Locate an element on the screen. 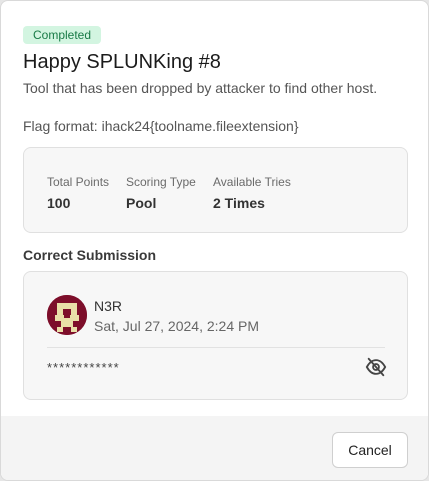 The height and width of the screenshot is (481, 429). submission-date: Sat, Jul 27, 2024, 2:24 PM is located at coordinates (176, 326).